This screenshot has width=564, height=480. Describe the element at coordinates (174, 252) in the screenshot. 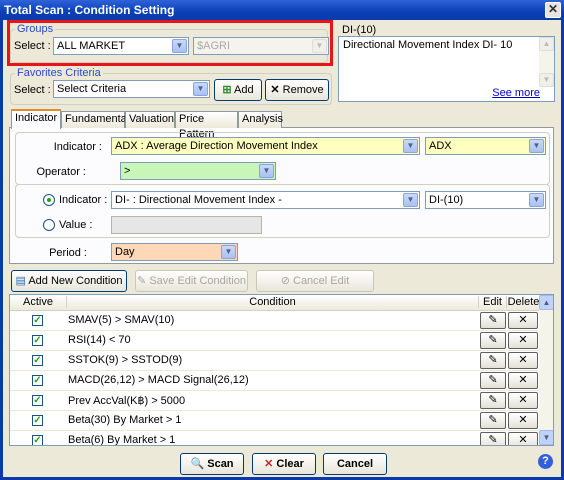

I see `period-select: Day ▼` at that location.